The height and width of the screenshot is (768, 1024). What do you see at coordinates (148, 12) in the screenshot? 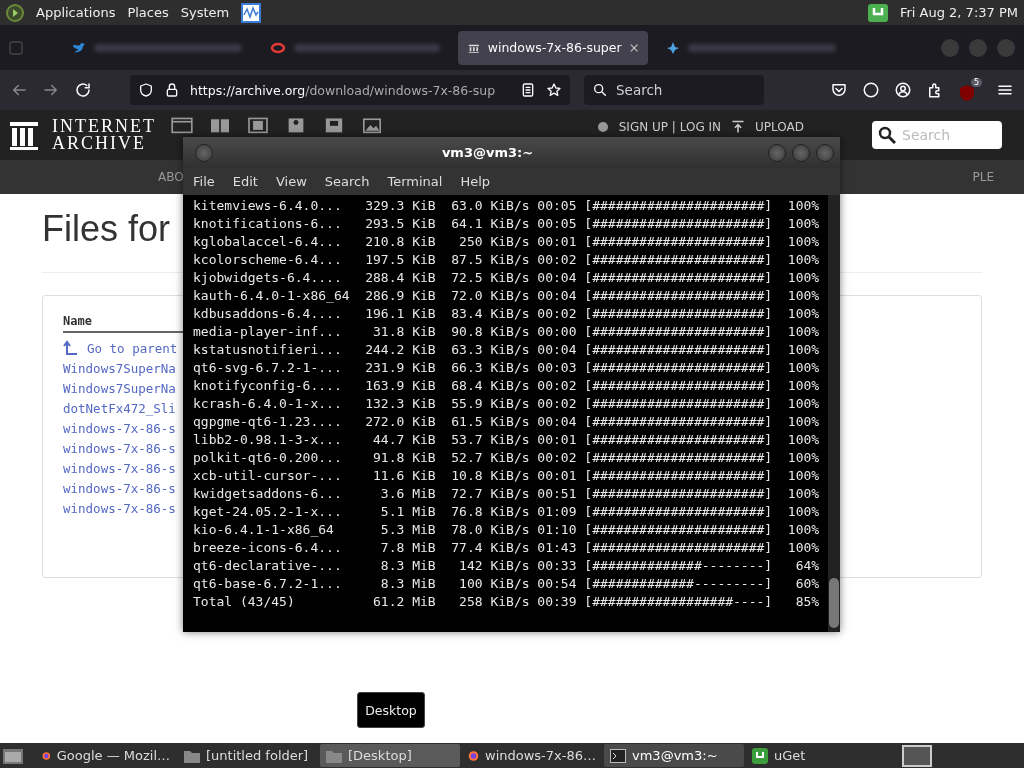
I see `panel-menu: Places` at bounding box center [148, 12].